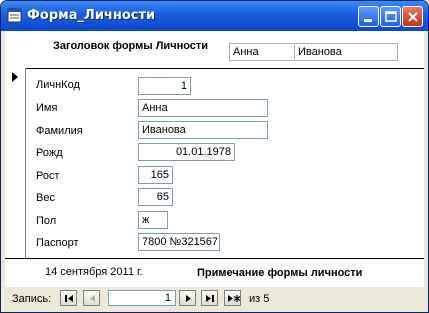  Describe the element at coordinates (203, 108) in the screenshot. I see `first-name-field: Анна` at that location.